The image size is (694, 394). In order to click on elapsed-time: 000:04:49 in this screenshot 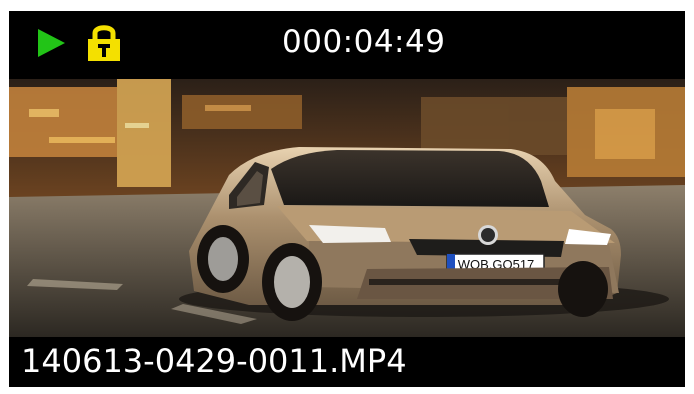, I will do `click(364, 42)`.